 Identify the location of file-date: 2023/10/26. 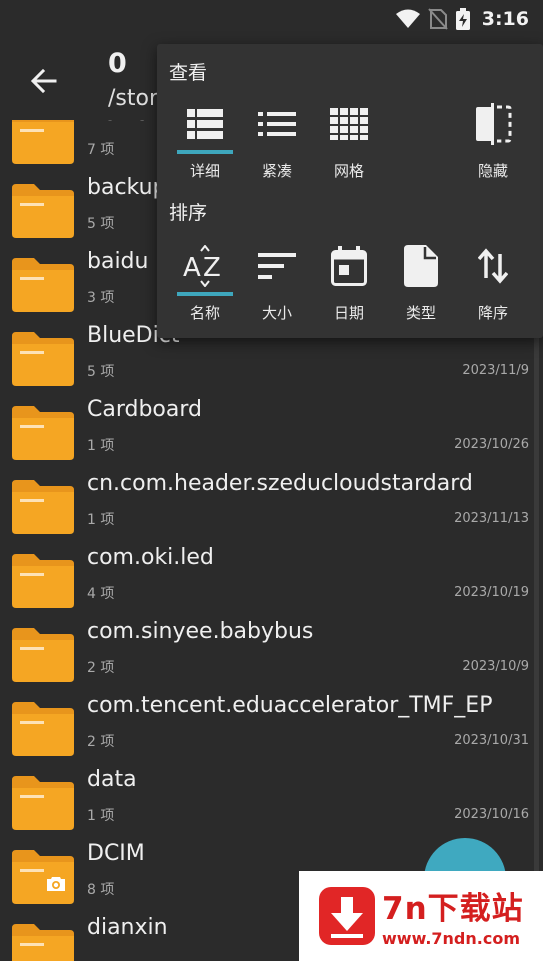
(491, 444).